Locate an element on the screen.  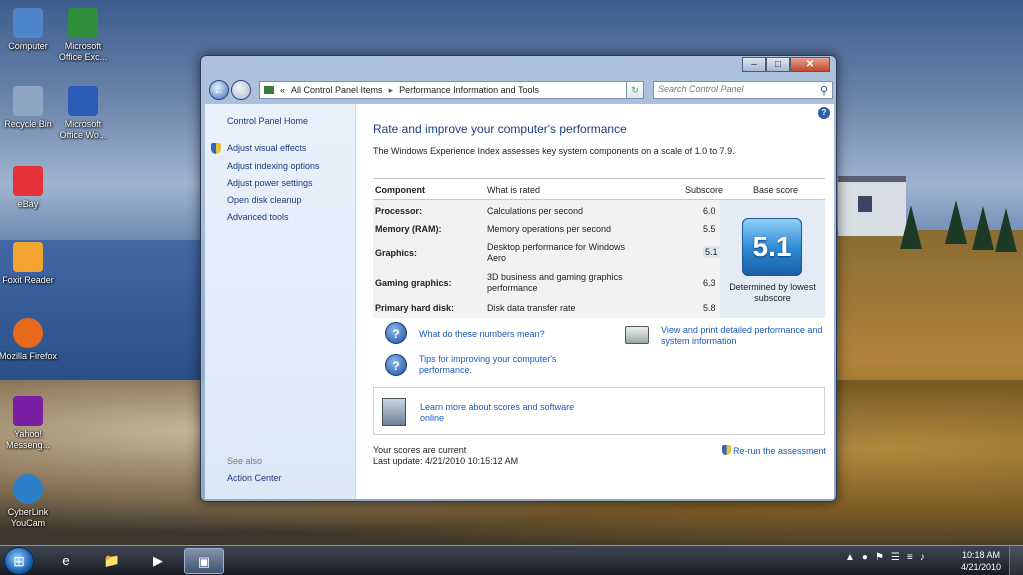
subscore-cell: 5.1 is located at coordinates (711, 252).